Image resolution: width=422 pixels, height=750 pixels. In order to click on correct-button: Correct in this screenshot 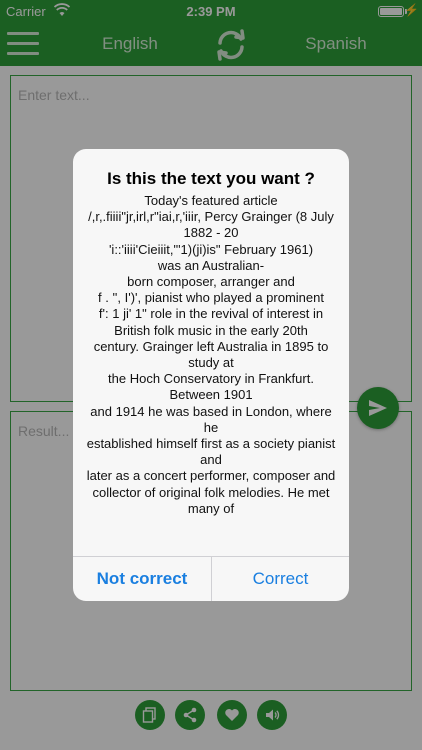, I will do `click(280, 579)`.